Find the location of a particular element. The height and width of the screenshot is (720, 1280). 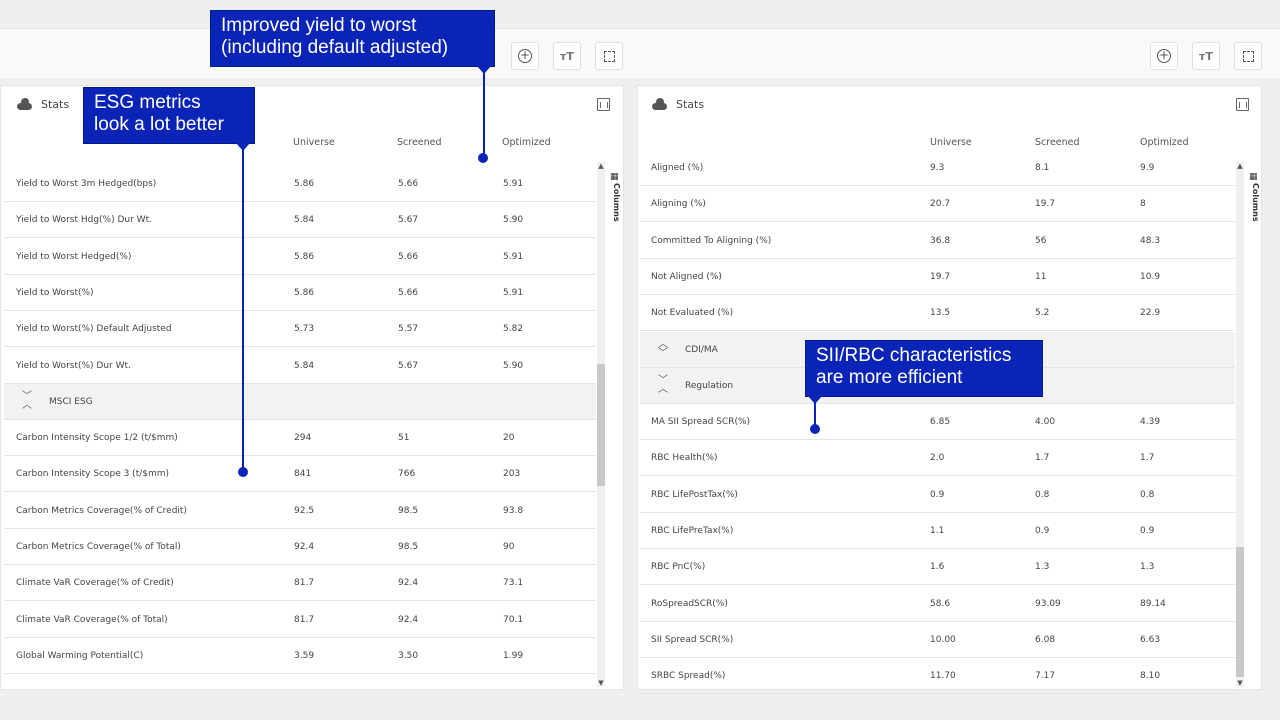

add-widget-button: + is located at coordinates (525, 56).